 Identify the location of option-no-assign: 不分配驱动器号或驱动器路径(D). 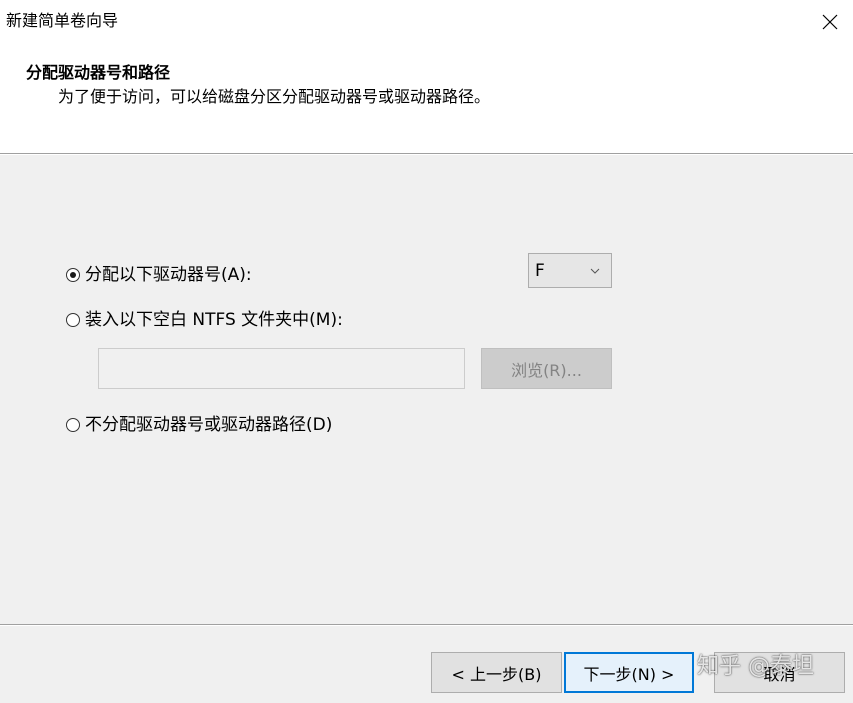
(199, 425).